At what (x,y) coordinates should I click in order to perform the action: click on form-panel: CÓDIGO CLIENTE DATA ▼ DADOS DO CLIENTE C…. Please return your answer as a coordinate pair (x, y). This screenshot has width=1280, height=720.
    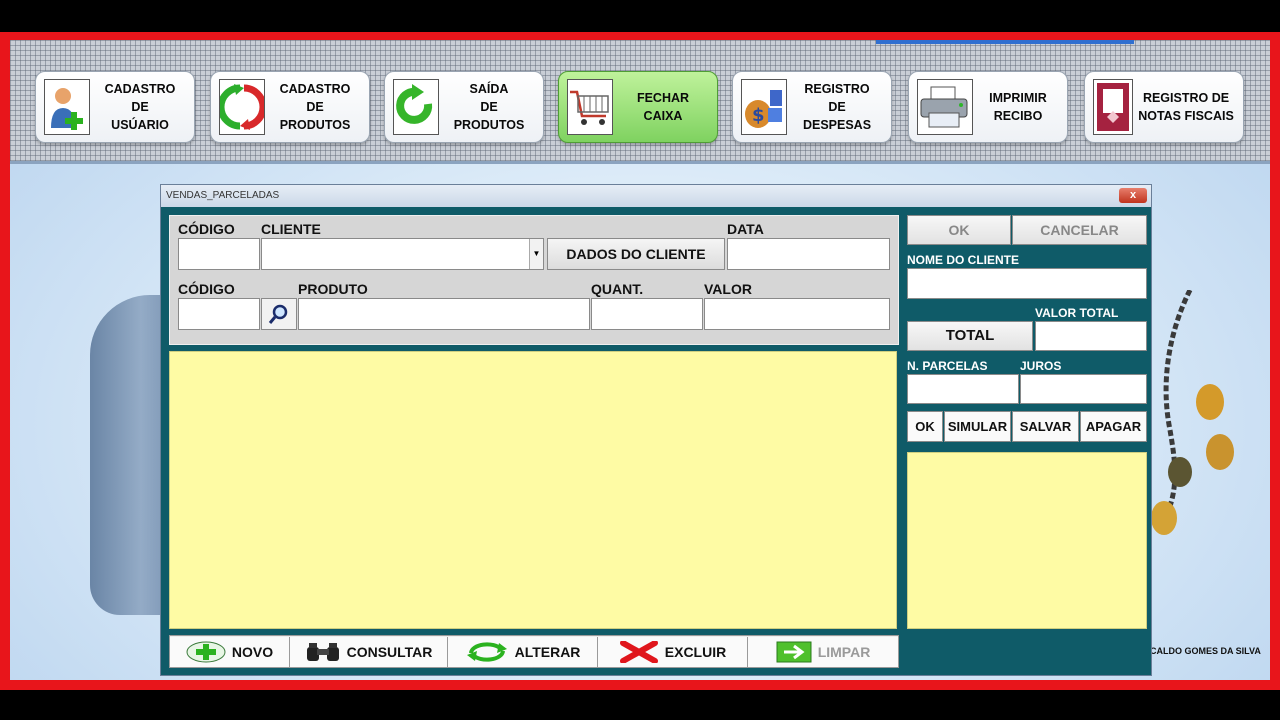
    Looking at the image, I should click on (534, 280).